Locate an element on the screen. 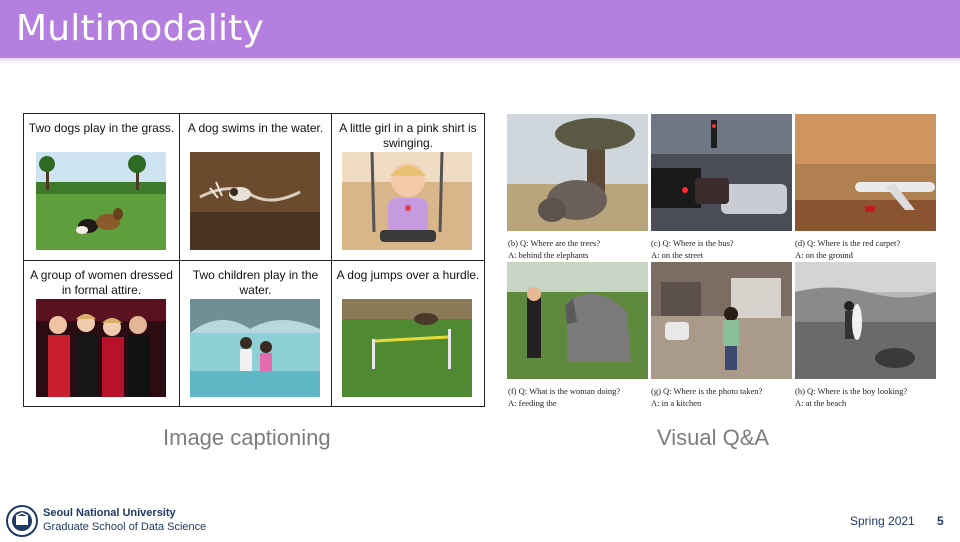 This screenshot has height=542, width=960. vqa-question: (f) Q: What is the woman doing? is located at coordinates (564, 391).